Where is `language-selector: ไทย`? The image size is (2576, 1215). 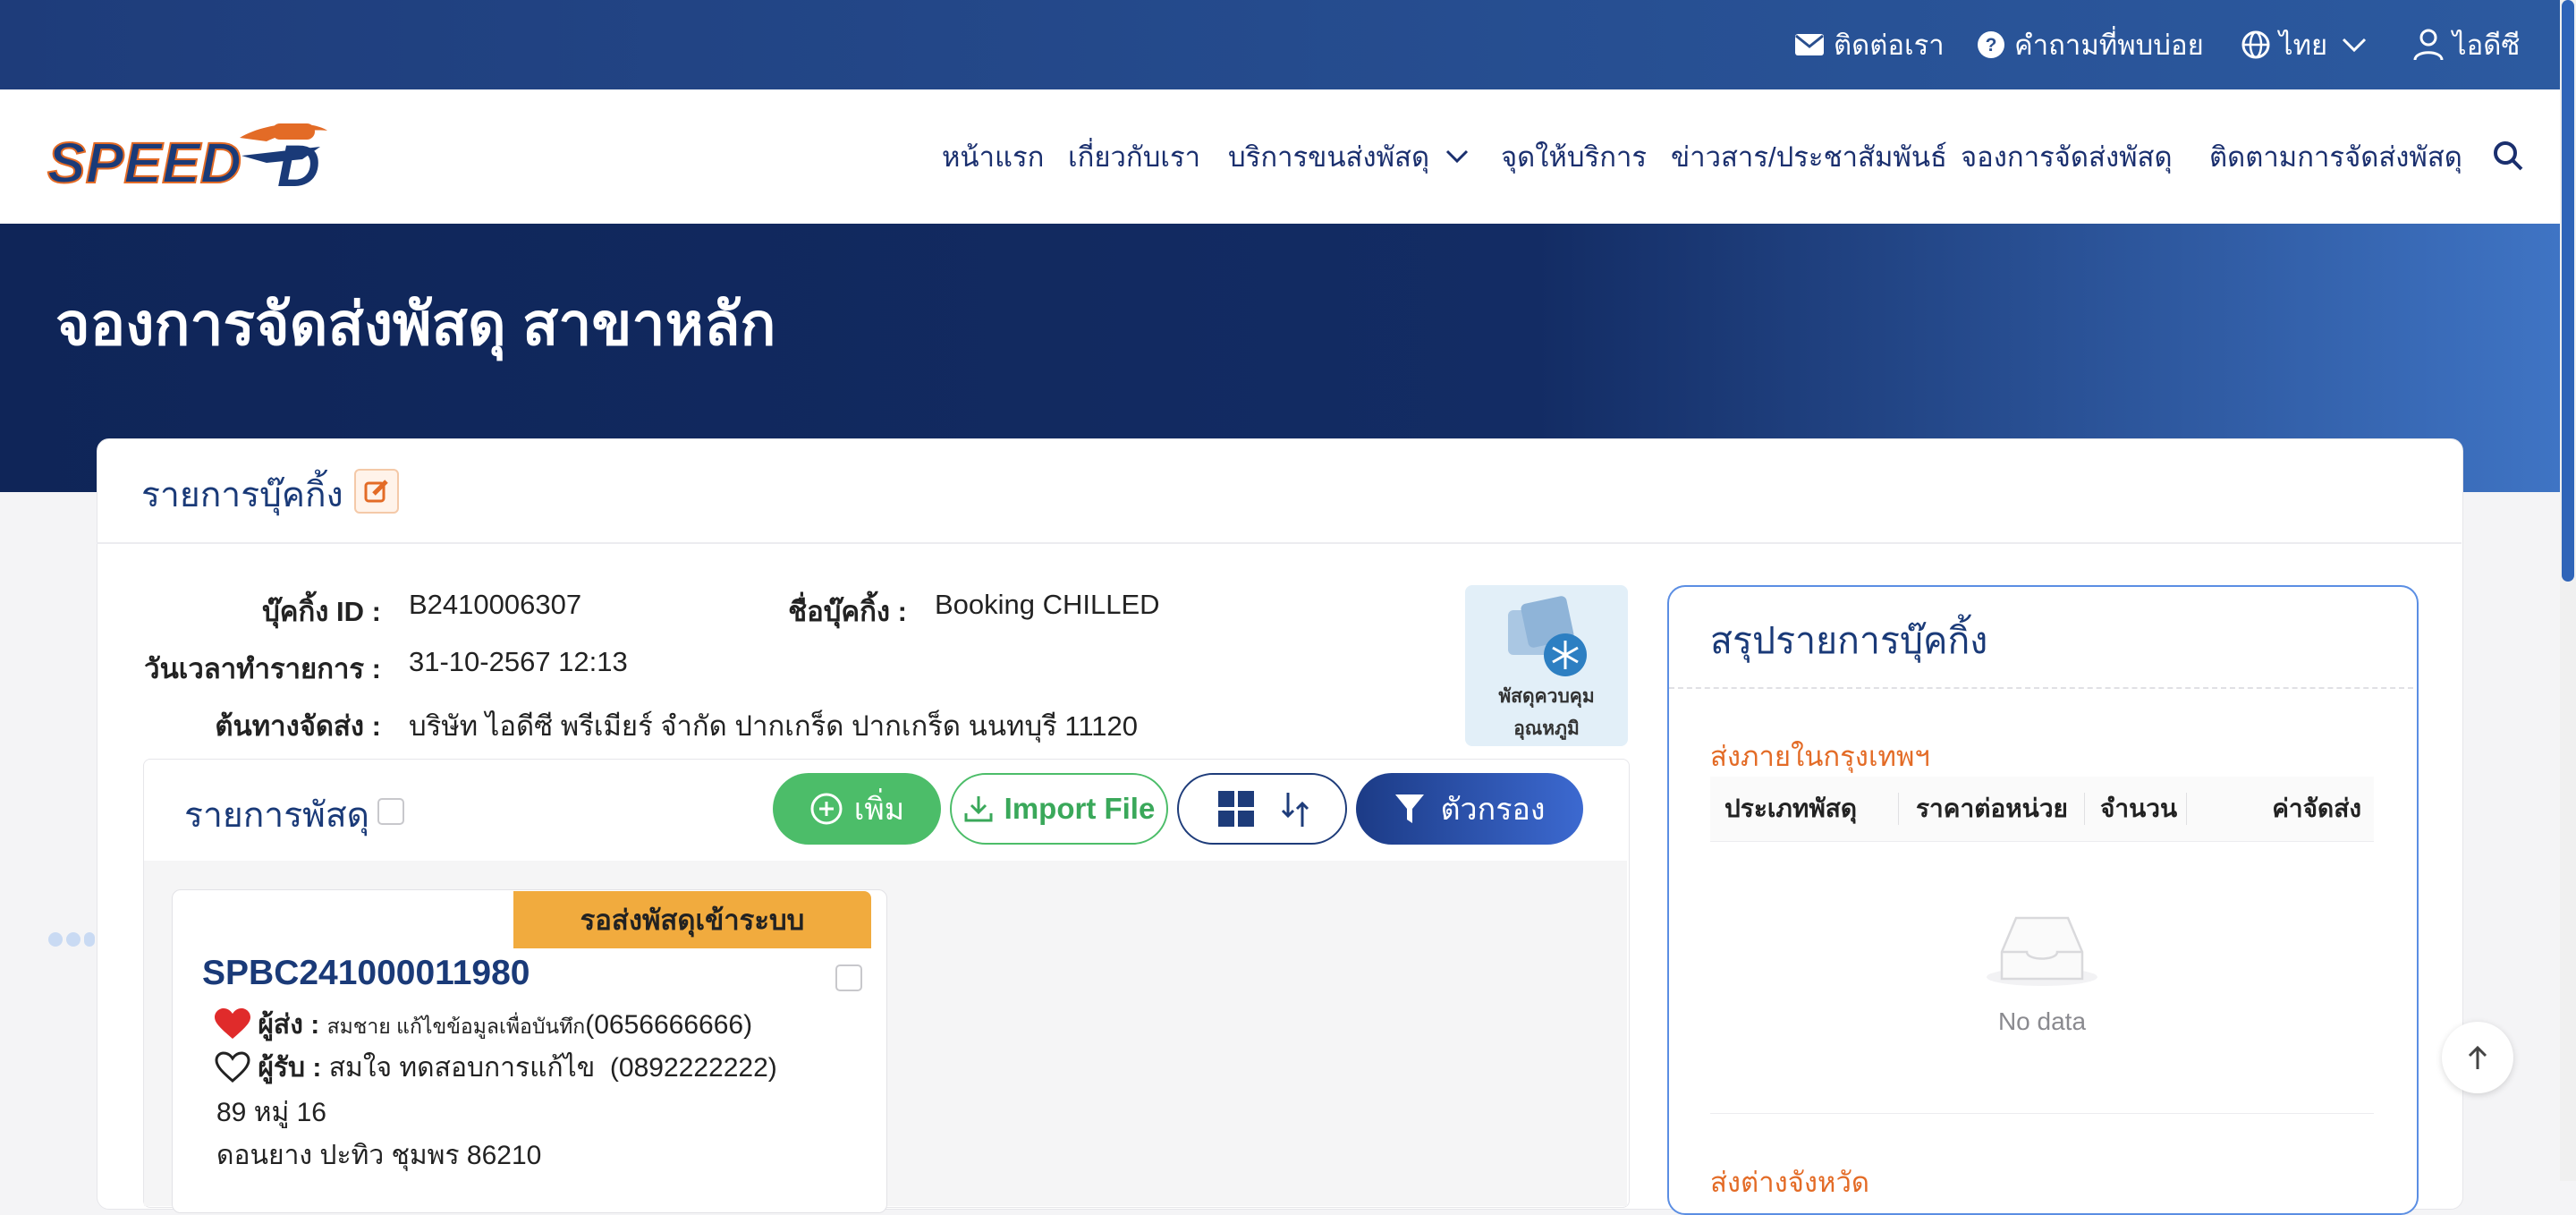 language-selector: ไทย is located at coordinates (2308, 45).